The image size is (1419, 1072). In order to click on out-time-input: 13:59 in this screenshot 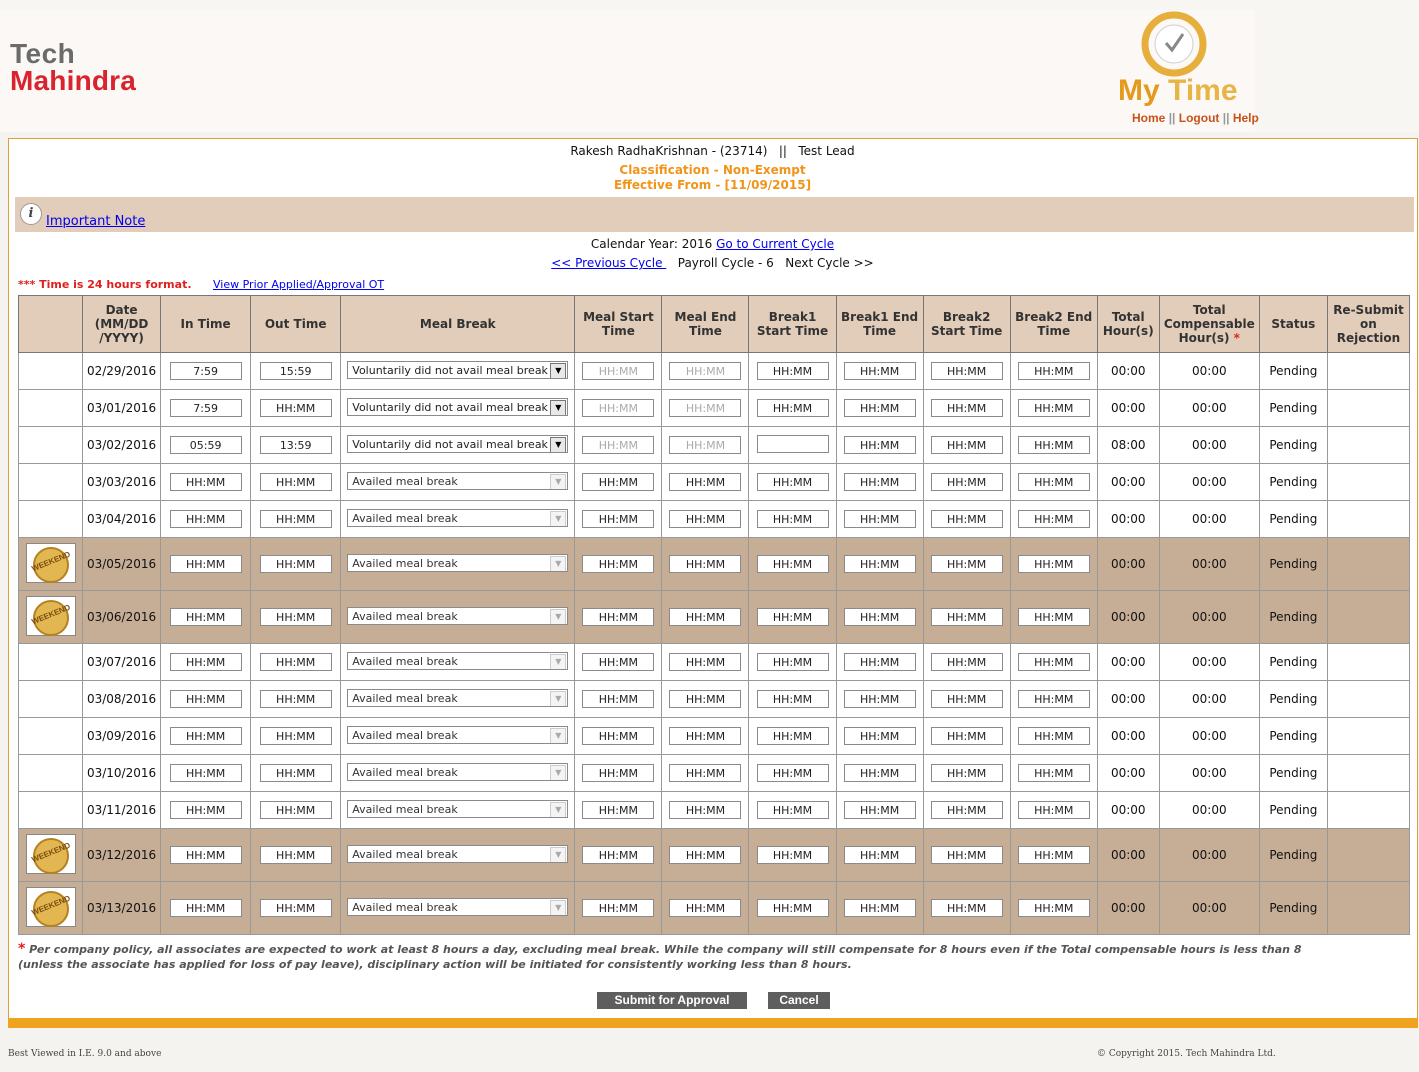, I will do `click(295, 445)`.